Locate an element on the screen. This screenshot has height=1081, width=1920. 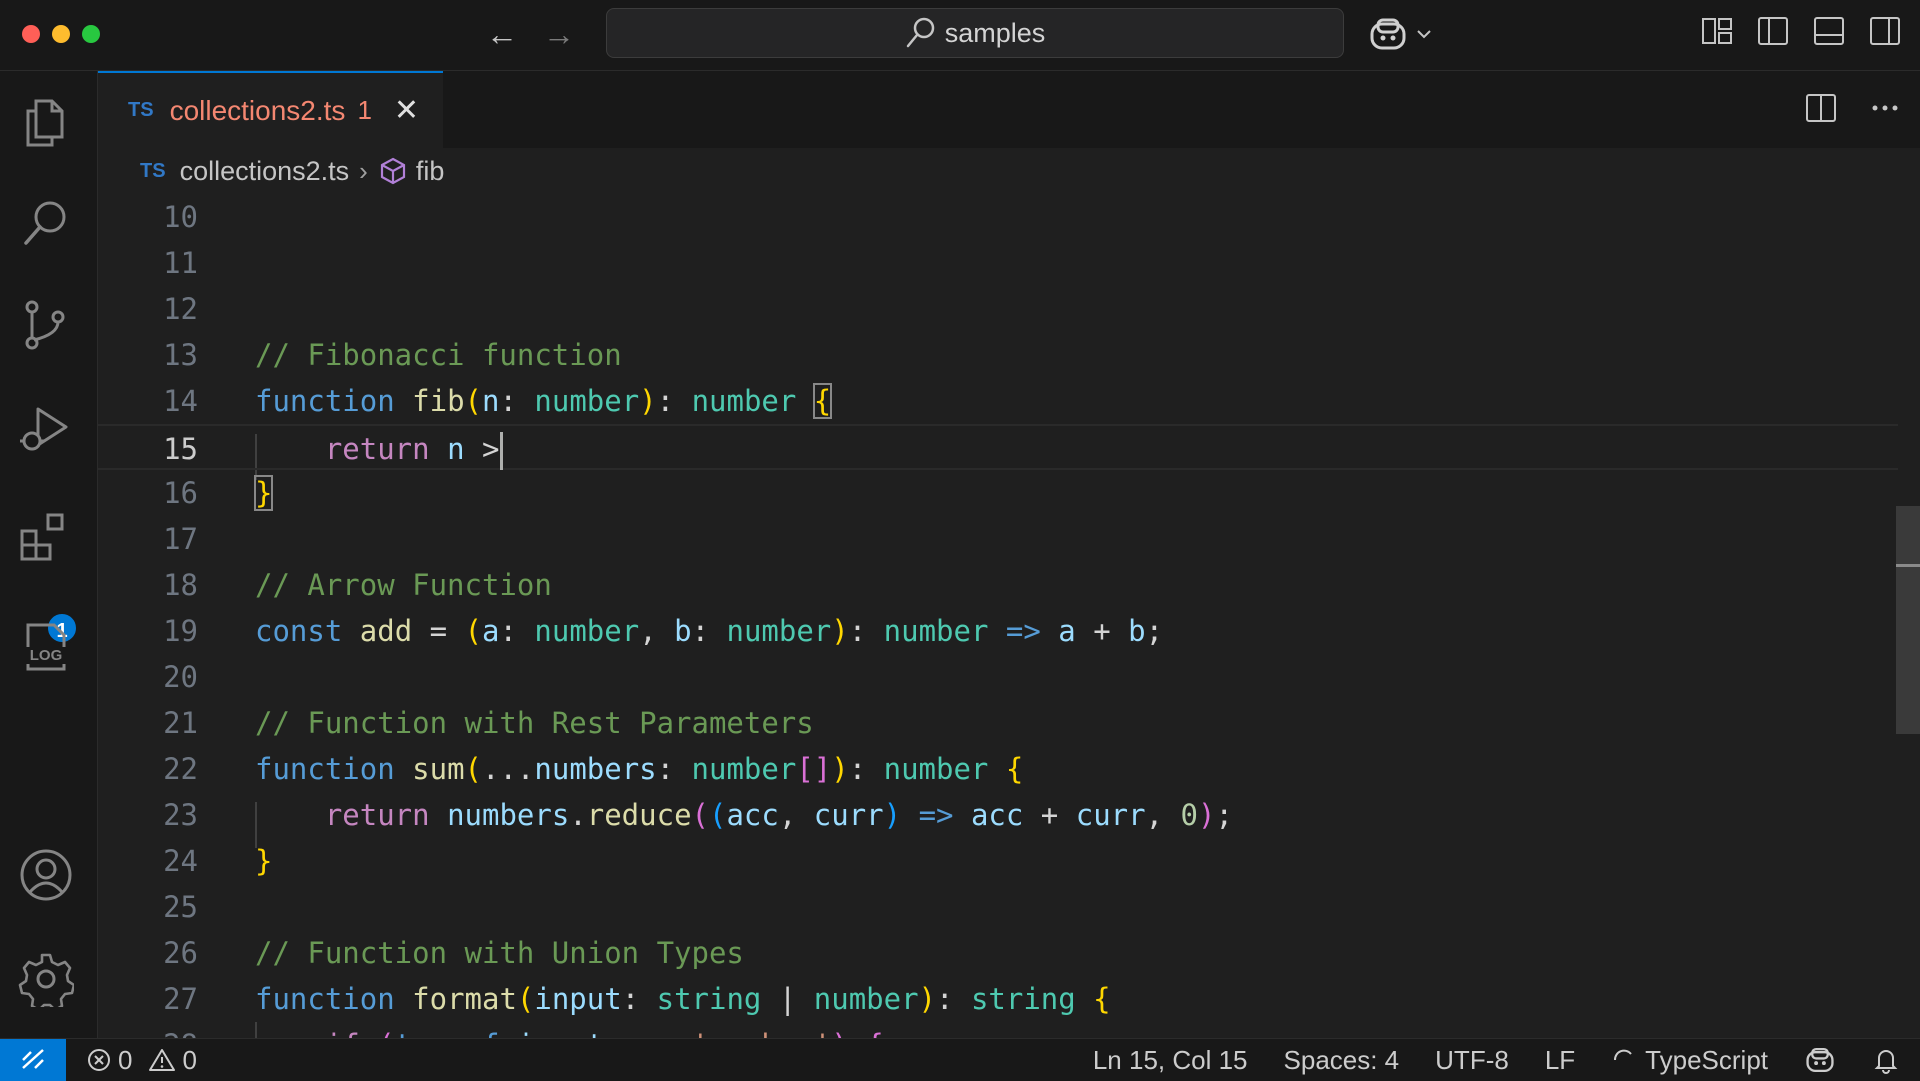
warning-icon is located at coordinates (162, 1060).